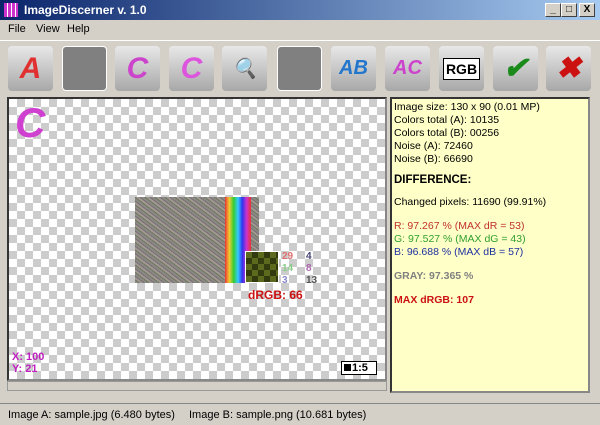  I want to click on toolbar-button-checkbox-check-icon: ✔, so click(515, 68).